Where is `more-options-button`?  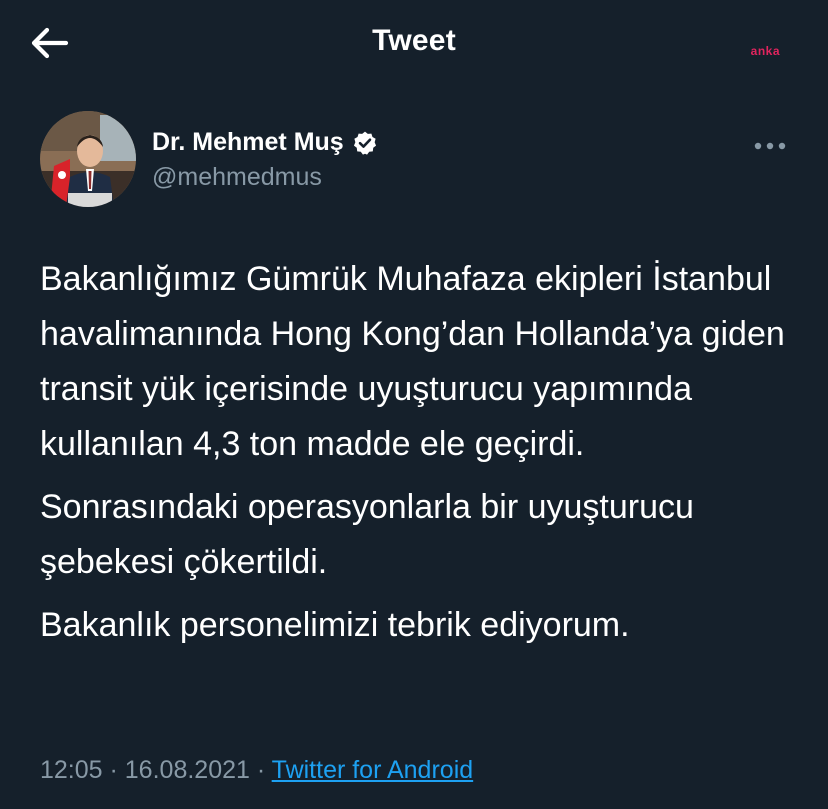 more-options-button is located at coordinates (770, 146).